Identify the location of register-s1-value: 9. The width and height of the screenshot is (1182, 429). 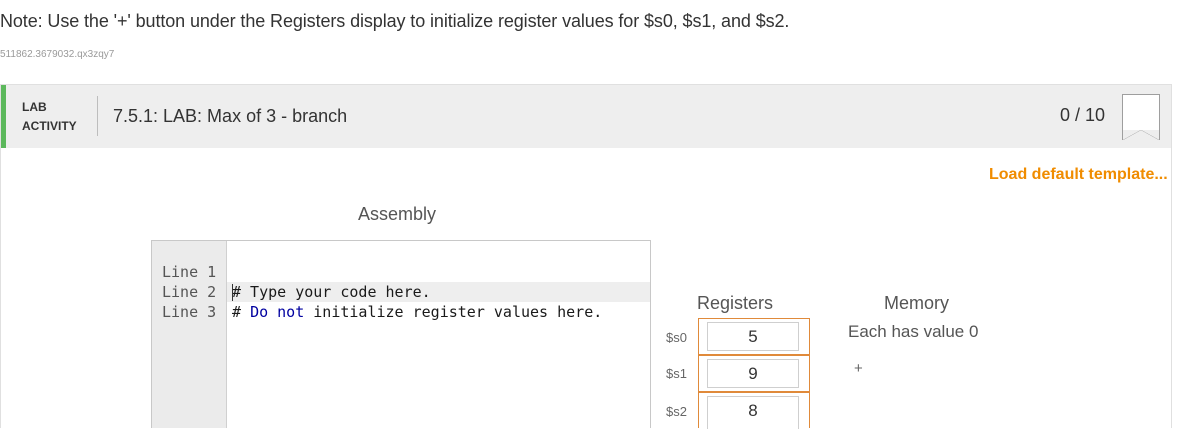
(753, 373).